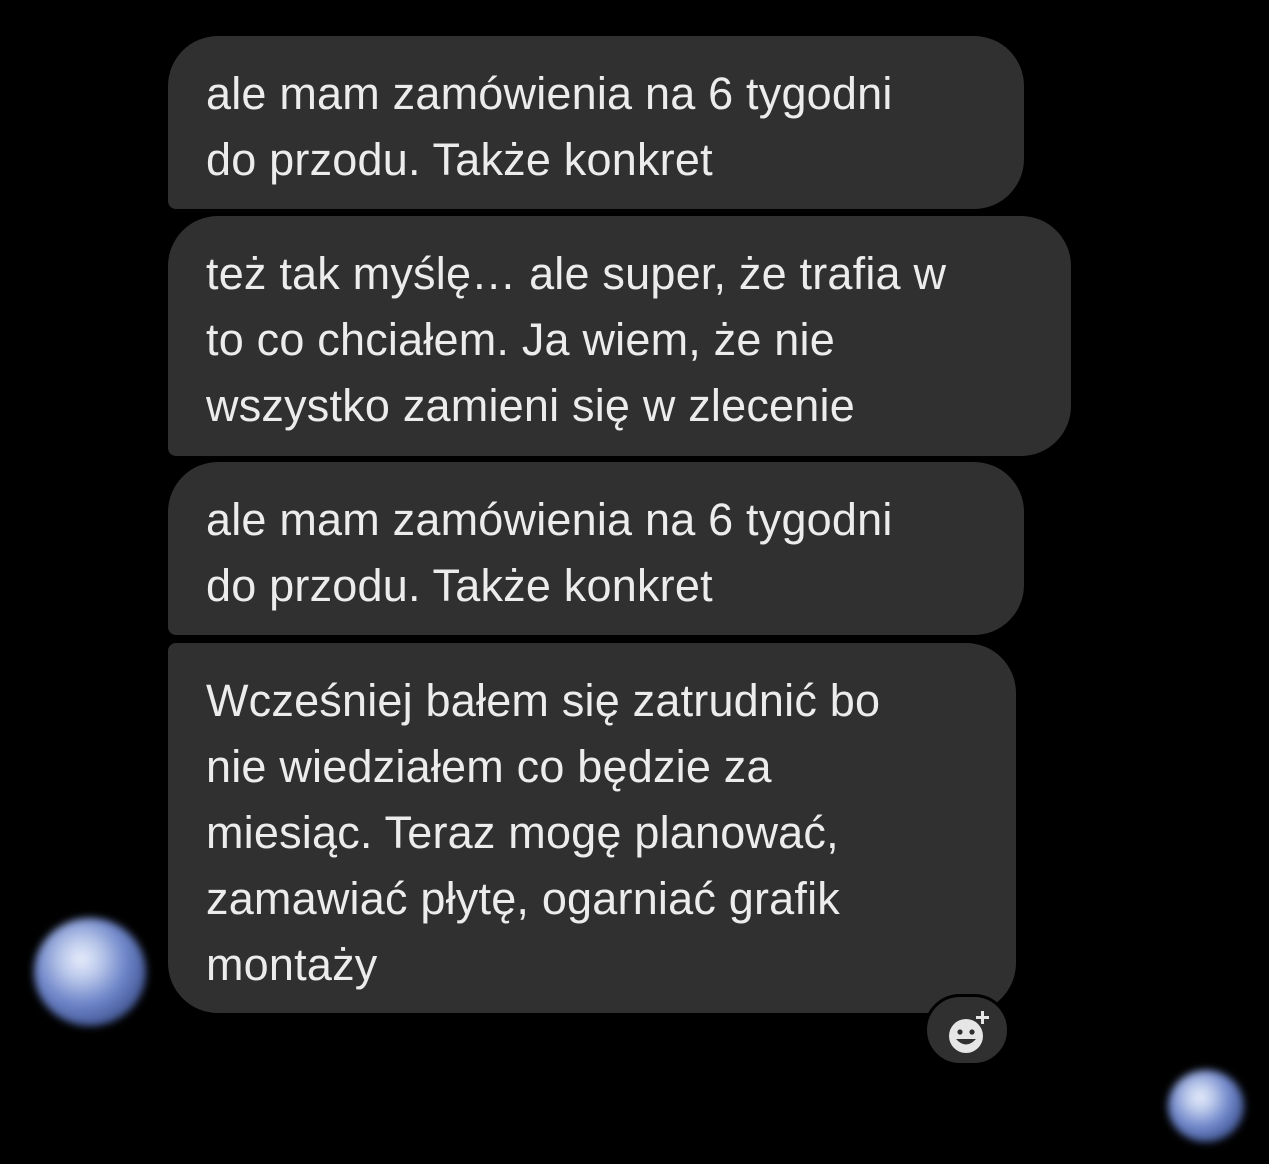 Image resolution: width=1269 pixels, height=1164 pixels. Describe the element at coordinates (1206, 1106) in the screenshot. I see `read-receipt-avatar` at that location.